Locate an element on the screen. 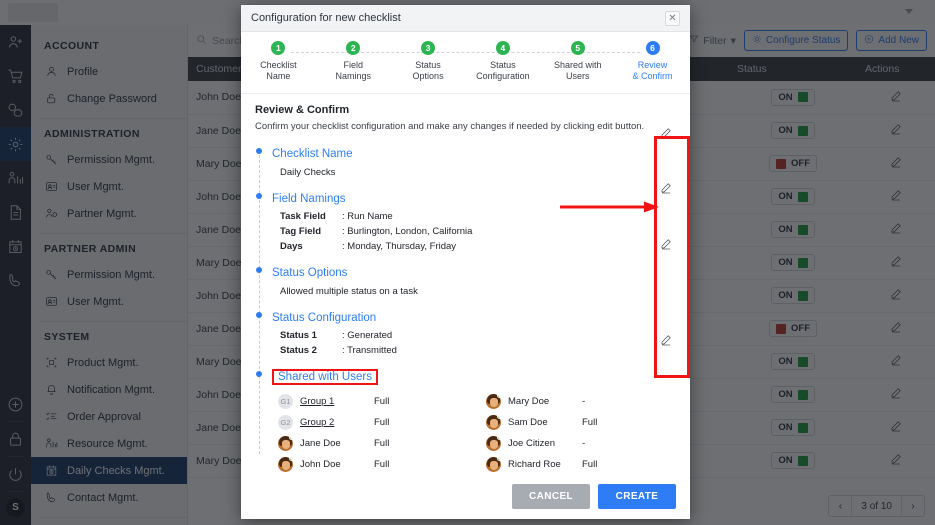 The image size is (935, 525). stepper-step-5: 5 Shared with Users is located at coordinates (577, 61).